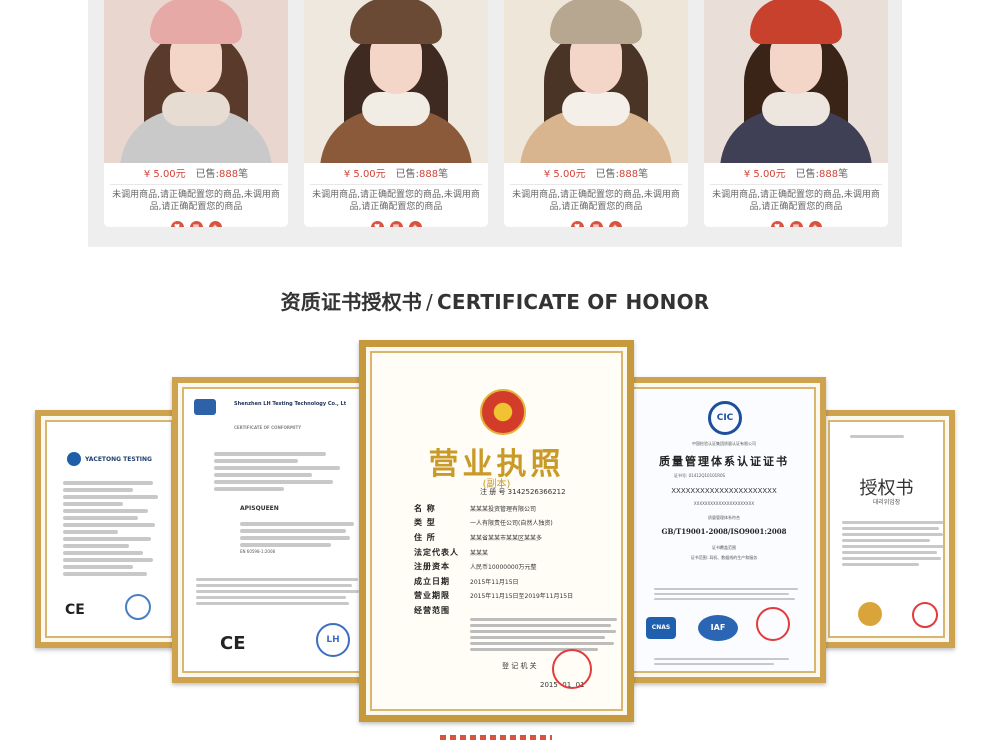  I want to click on national-emblem-icon, so click(503, 412).